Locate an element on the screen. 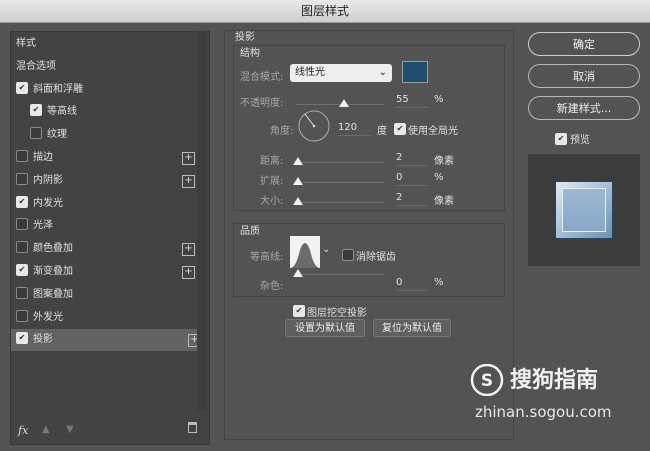  sidebar-scrollbar is located at coordinates (202, 221).